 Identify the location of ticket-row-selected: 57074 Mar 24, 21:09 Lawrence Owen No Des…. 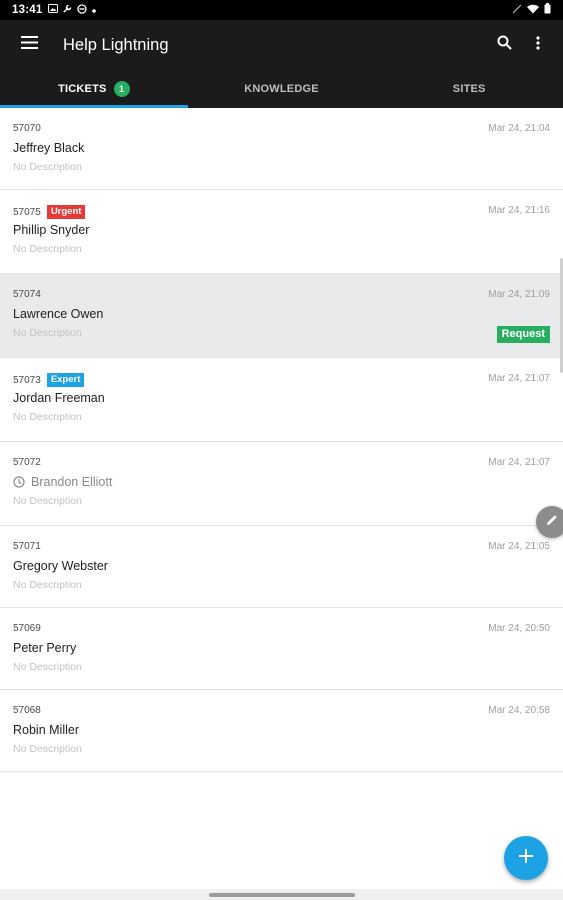
(281, 316).